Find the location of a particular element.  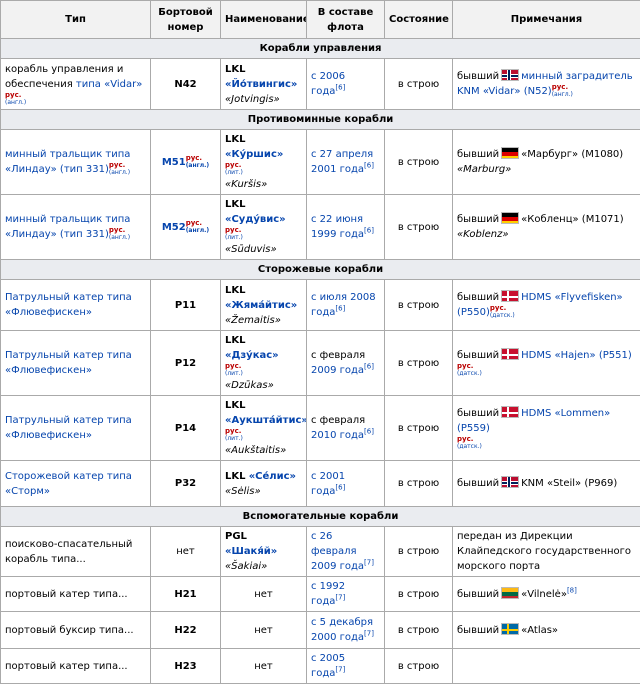

ship-name-link: «Шакя́й» is located at coordinates (251, 551).